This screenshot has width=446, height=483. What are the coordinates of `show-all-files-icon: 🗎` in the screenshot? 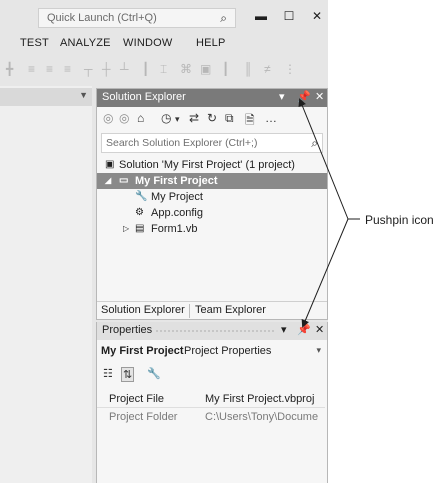 It's located at (250, 121).